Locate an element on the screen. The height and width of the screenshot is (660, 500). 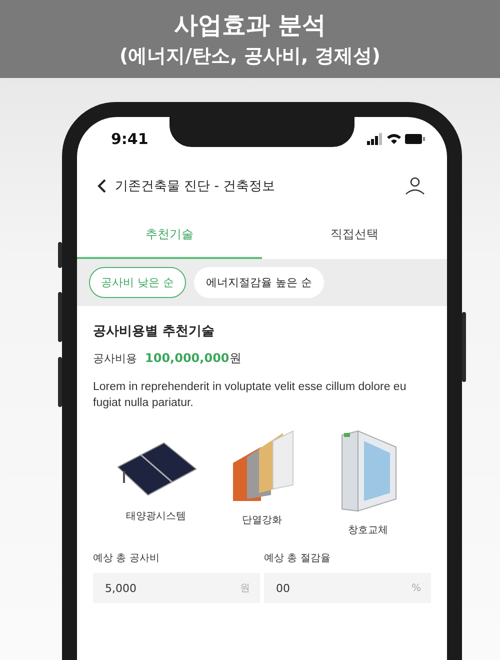
nav-title: 기존건축물 진단 - 건축정보 is located at coordinates (195, 186).